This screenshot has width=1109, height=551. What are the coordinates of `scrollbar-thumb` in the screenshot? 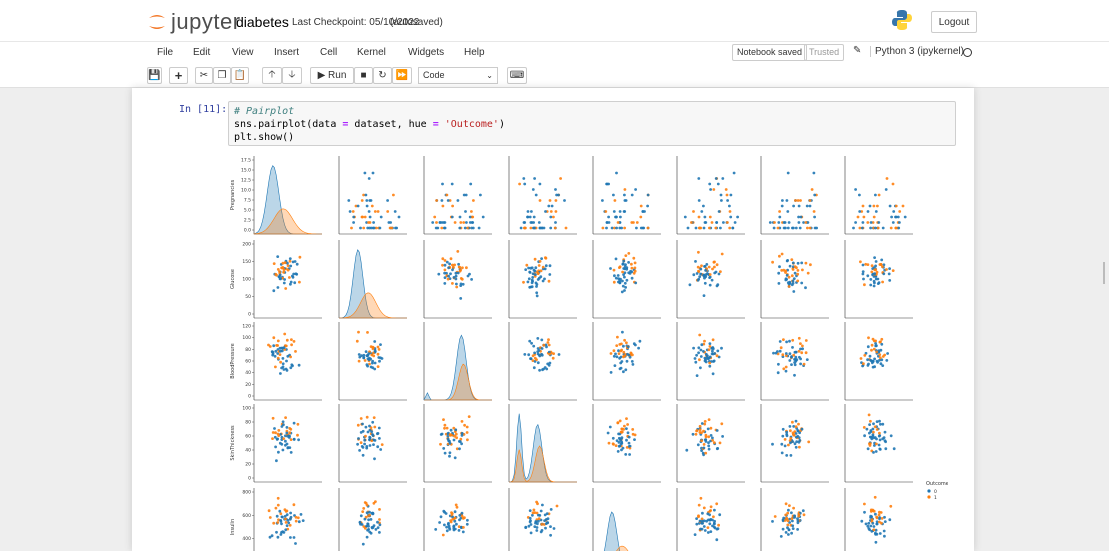 It's located at (1104, 273).